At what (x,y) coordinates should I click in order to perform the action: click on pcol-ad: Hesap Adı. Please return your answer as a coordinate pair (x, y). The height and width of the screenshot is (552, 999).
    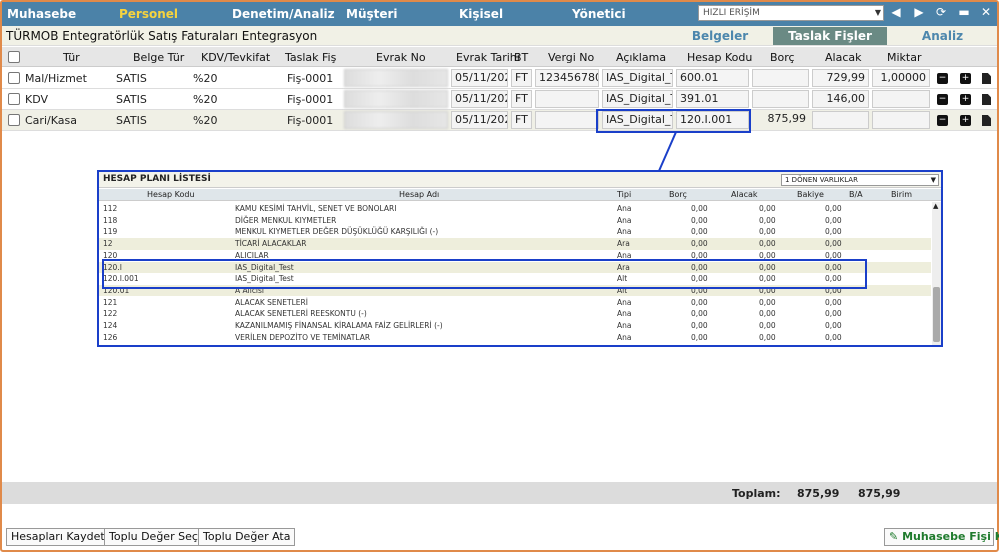
    Looking at the image, I should click on (419, 194).